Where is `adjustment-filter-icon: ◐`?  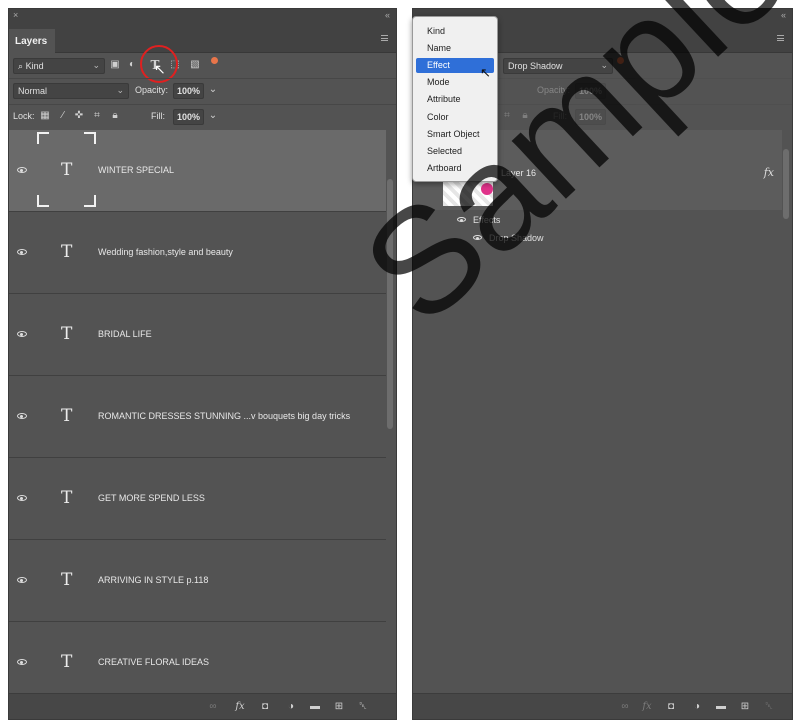
adjustment-filter-icon: ◐ is located at coordinates (132, 65).